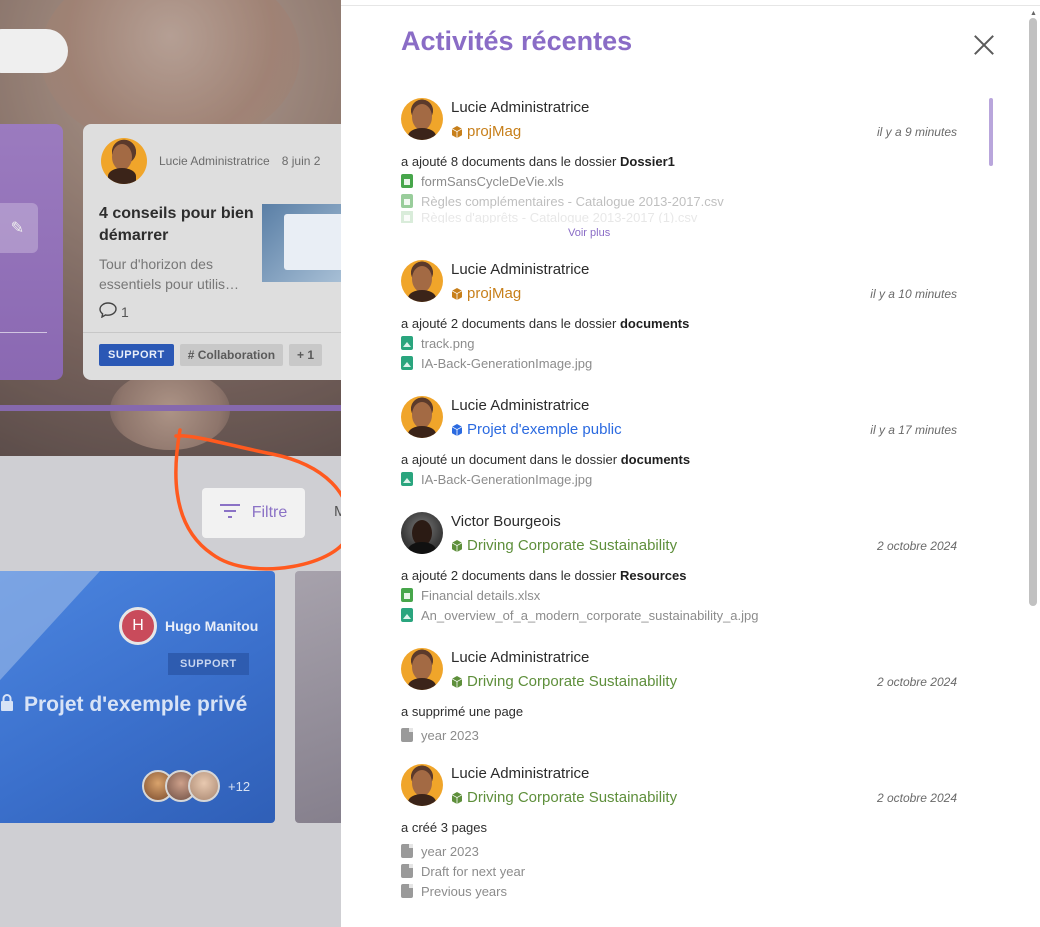 This screenshot has height=927, width=1040. I want to click on activity-action: a ajouté 8 documents dans le dossier, so click(509, 161).